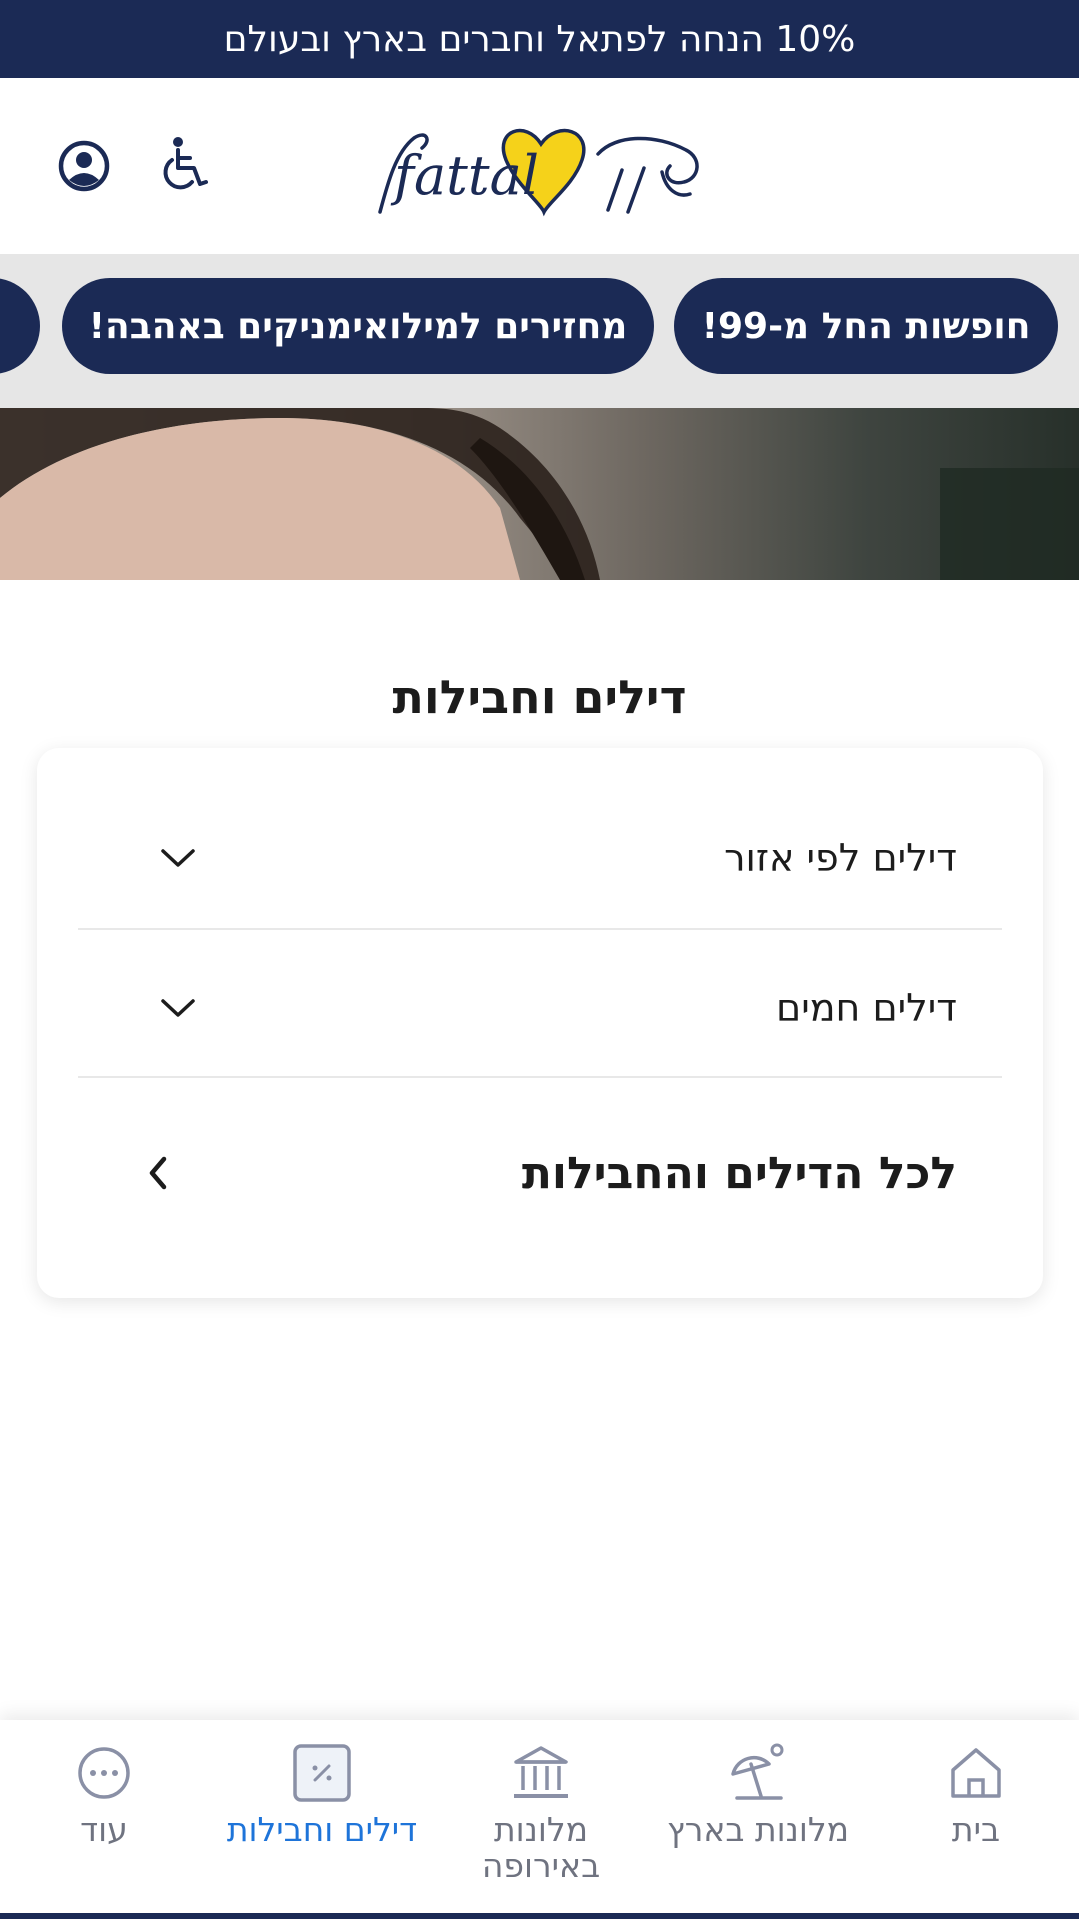 The image size is (1079, 1919). Describe the element at coordinates (539, 1916) in the screenshot. I see `nav-bottom-edge` at that location.